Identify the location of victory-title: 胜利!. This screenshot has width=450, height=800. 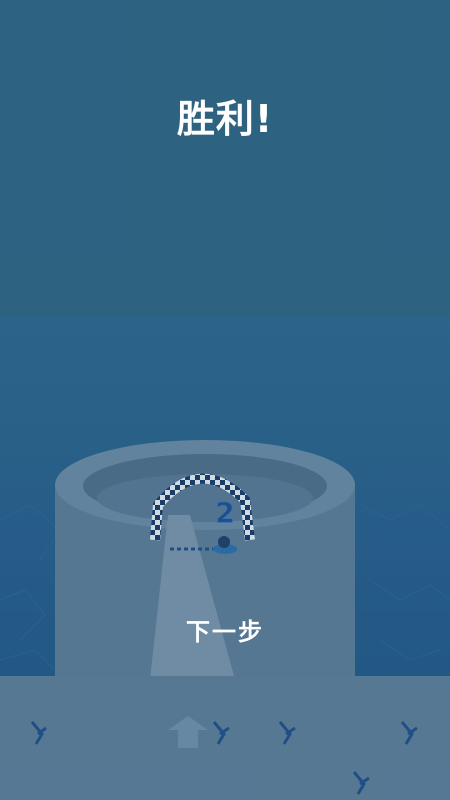
(225, 119).